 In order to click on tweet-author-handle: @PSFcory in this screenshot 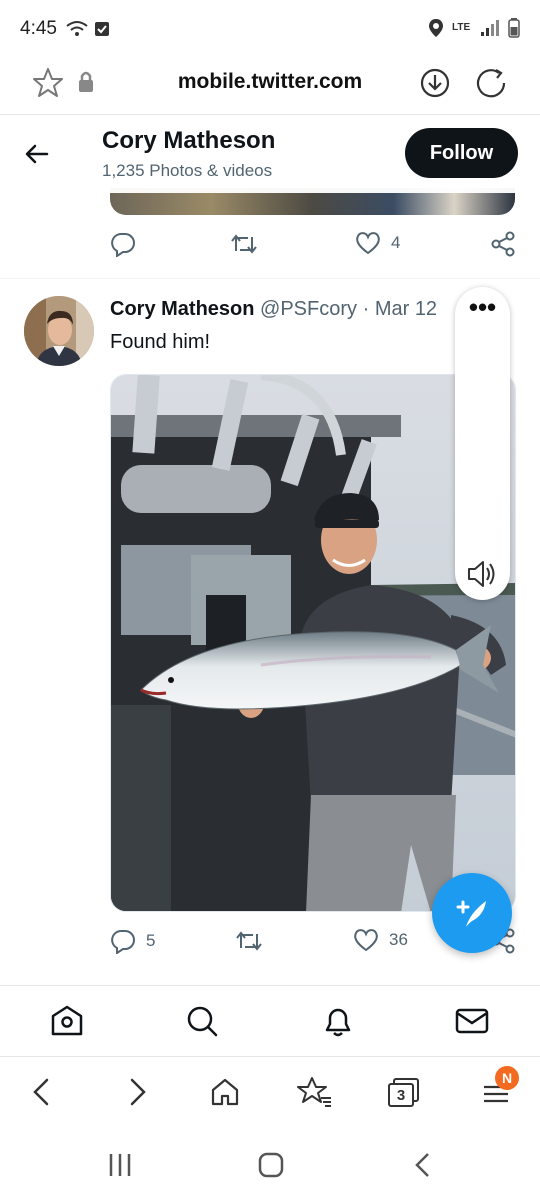, I will do `click(308, 309)`.